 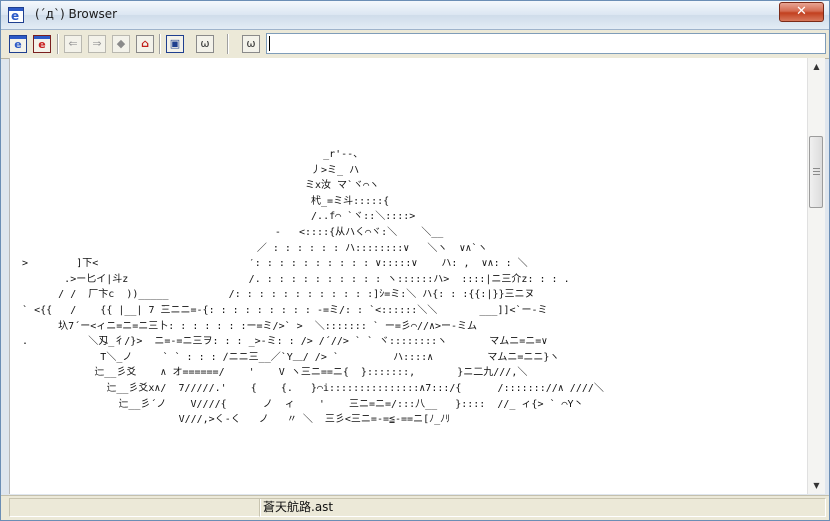 I want to click on address-input, so click(x=546, y=43).